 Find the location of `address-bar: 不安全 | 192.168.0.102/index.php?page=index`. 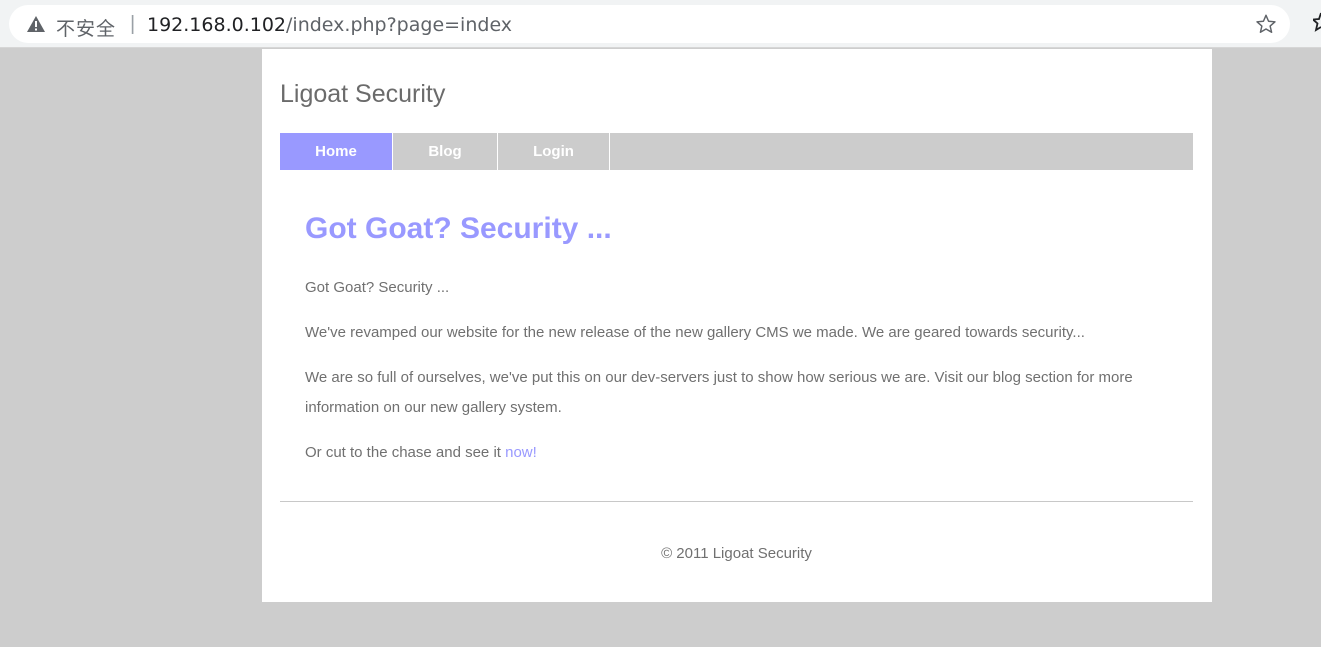

address-bar: 不安全 | 192.168.0.102/index.php?page=index is located at coordinates (649, 24).